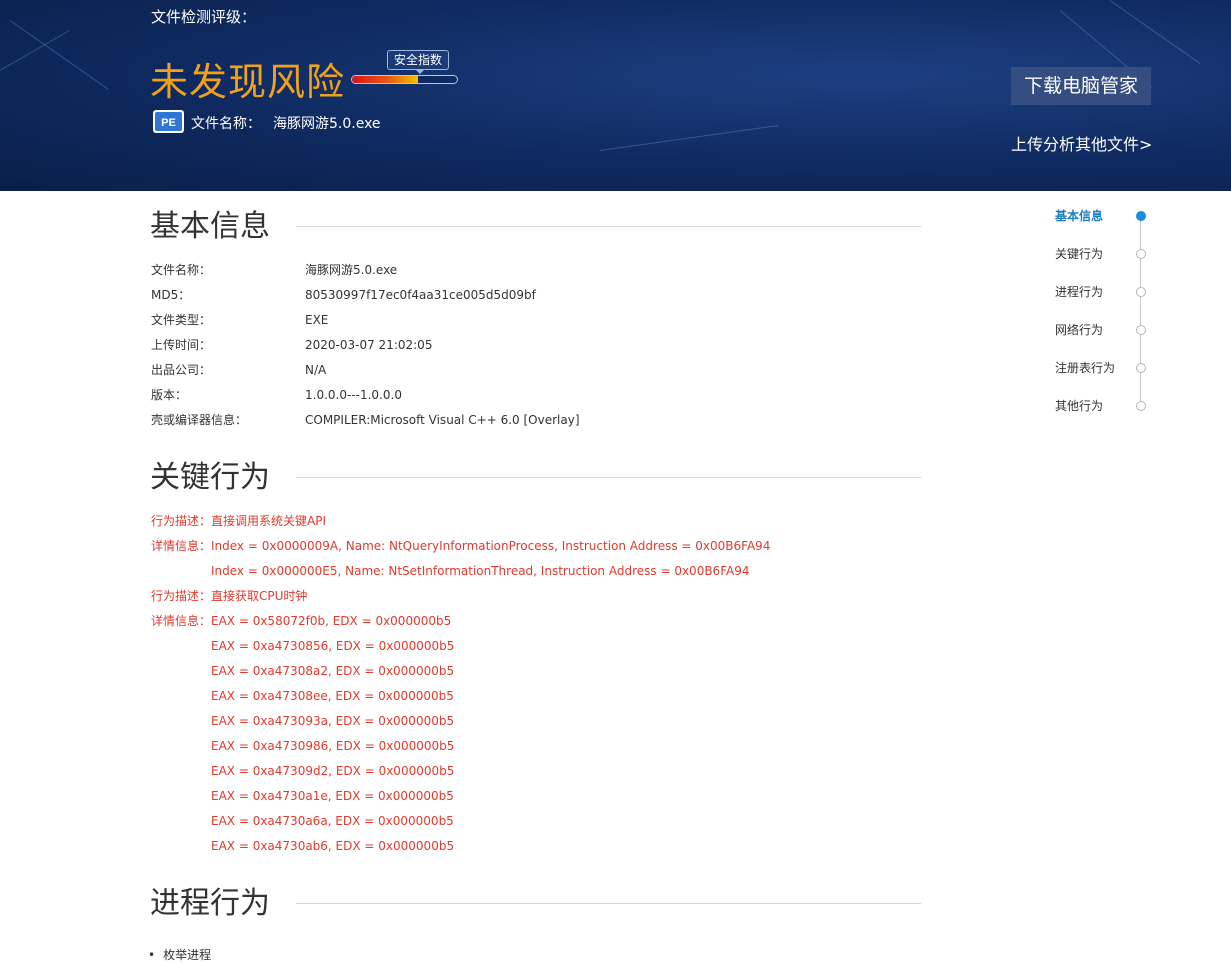 The width and height of the screenshot is (1231, 963). Describe the element at coordinates (1079, 406) in the screenshot. I see `nav-item-other-behavior: 其他行为` at that location.